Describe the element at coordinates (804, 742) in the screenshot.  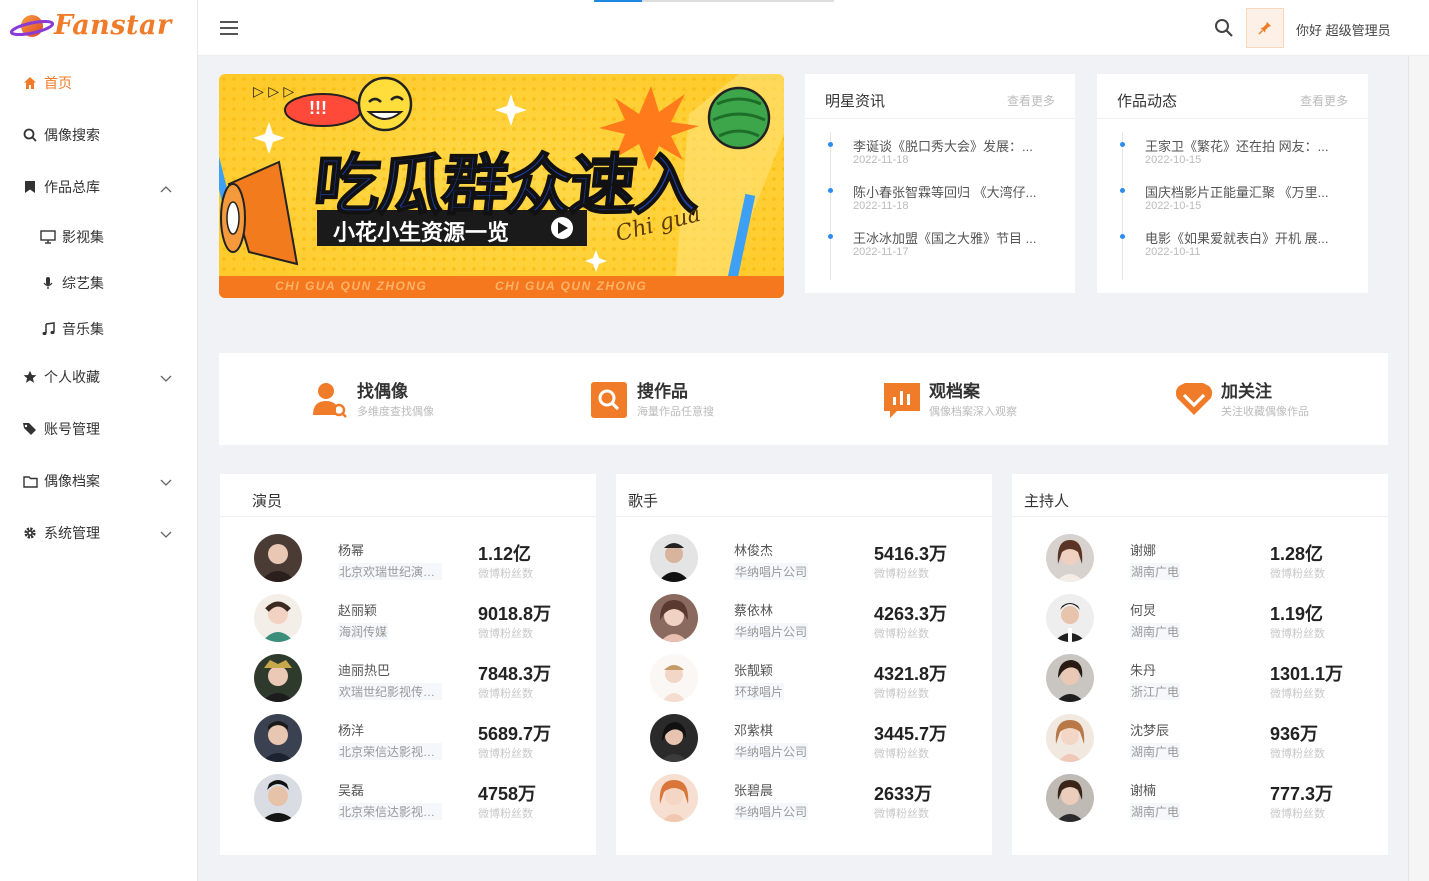
I see `ranking-row: 邓紫棋 华纳唱片公司 3445.7万 微博粉丝数` at that location.